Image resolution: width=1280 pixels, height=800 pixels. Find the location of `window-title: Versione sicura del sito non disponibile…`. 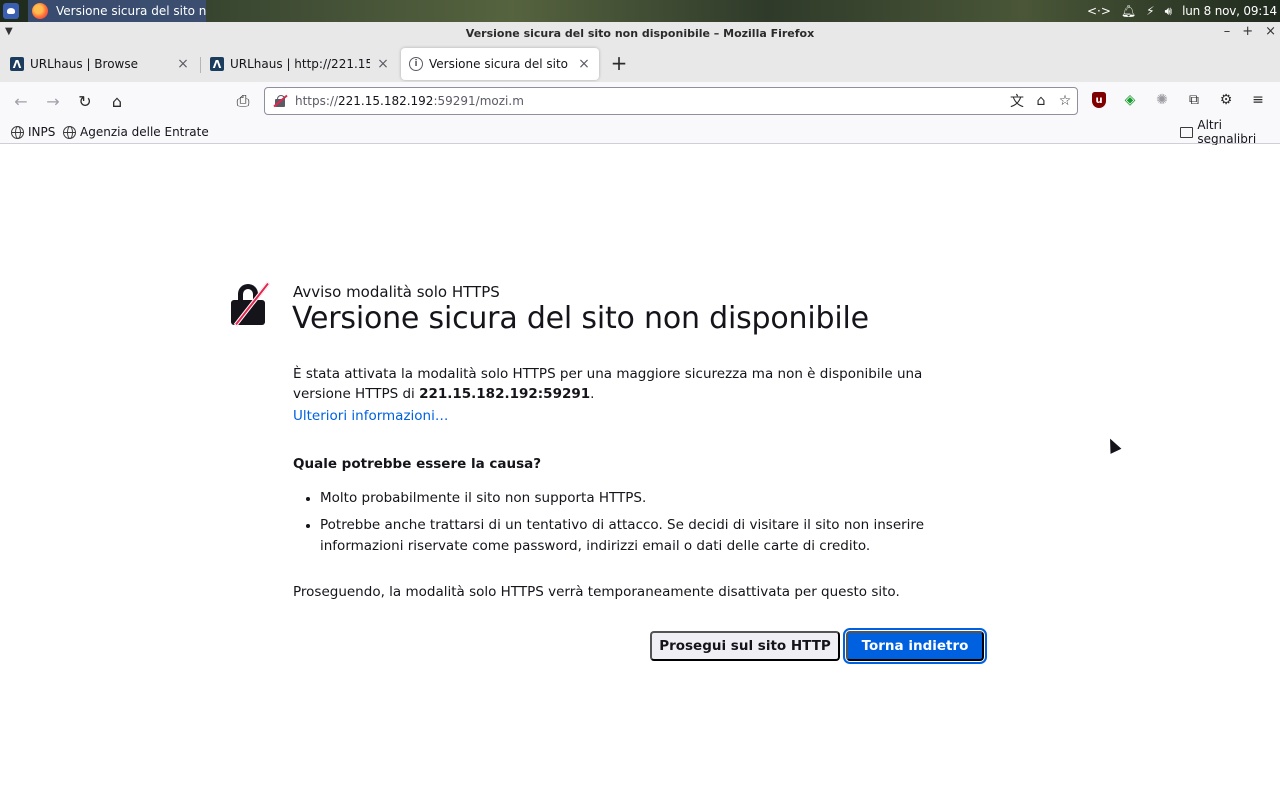

window-title: Versione sicura del sito non disponibile… is located at coordinates (640, 33).